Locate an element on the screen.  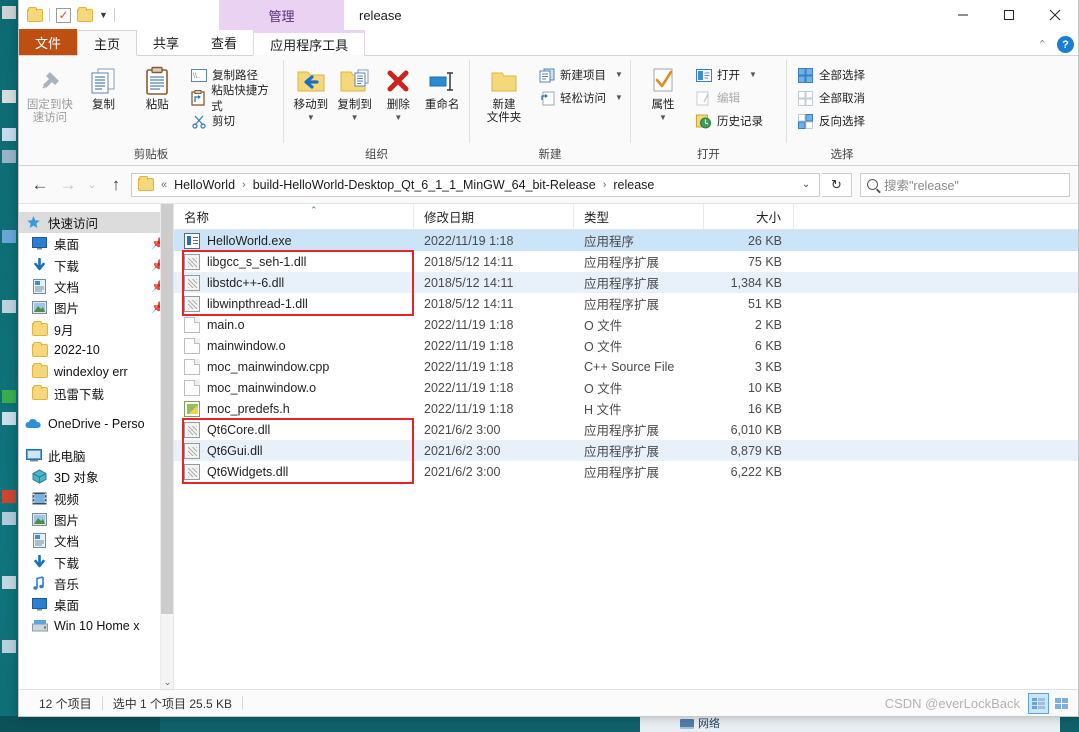
explorer-folder-icon is located at coordinates (35, 14).